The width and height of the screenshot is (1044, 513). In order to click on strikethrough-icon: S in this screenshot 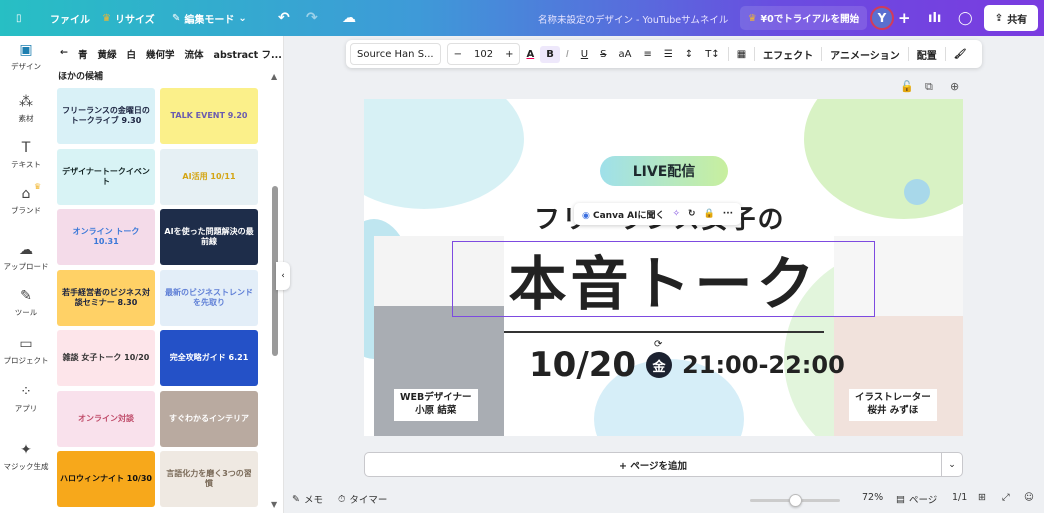, I will do `click(603, 54)`.